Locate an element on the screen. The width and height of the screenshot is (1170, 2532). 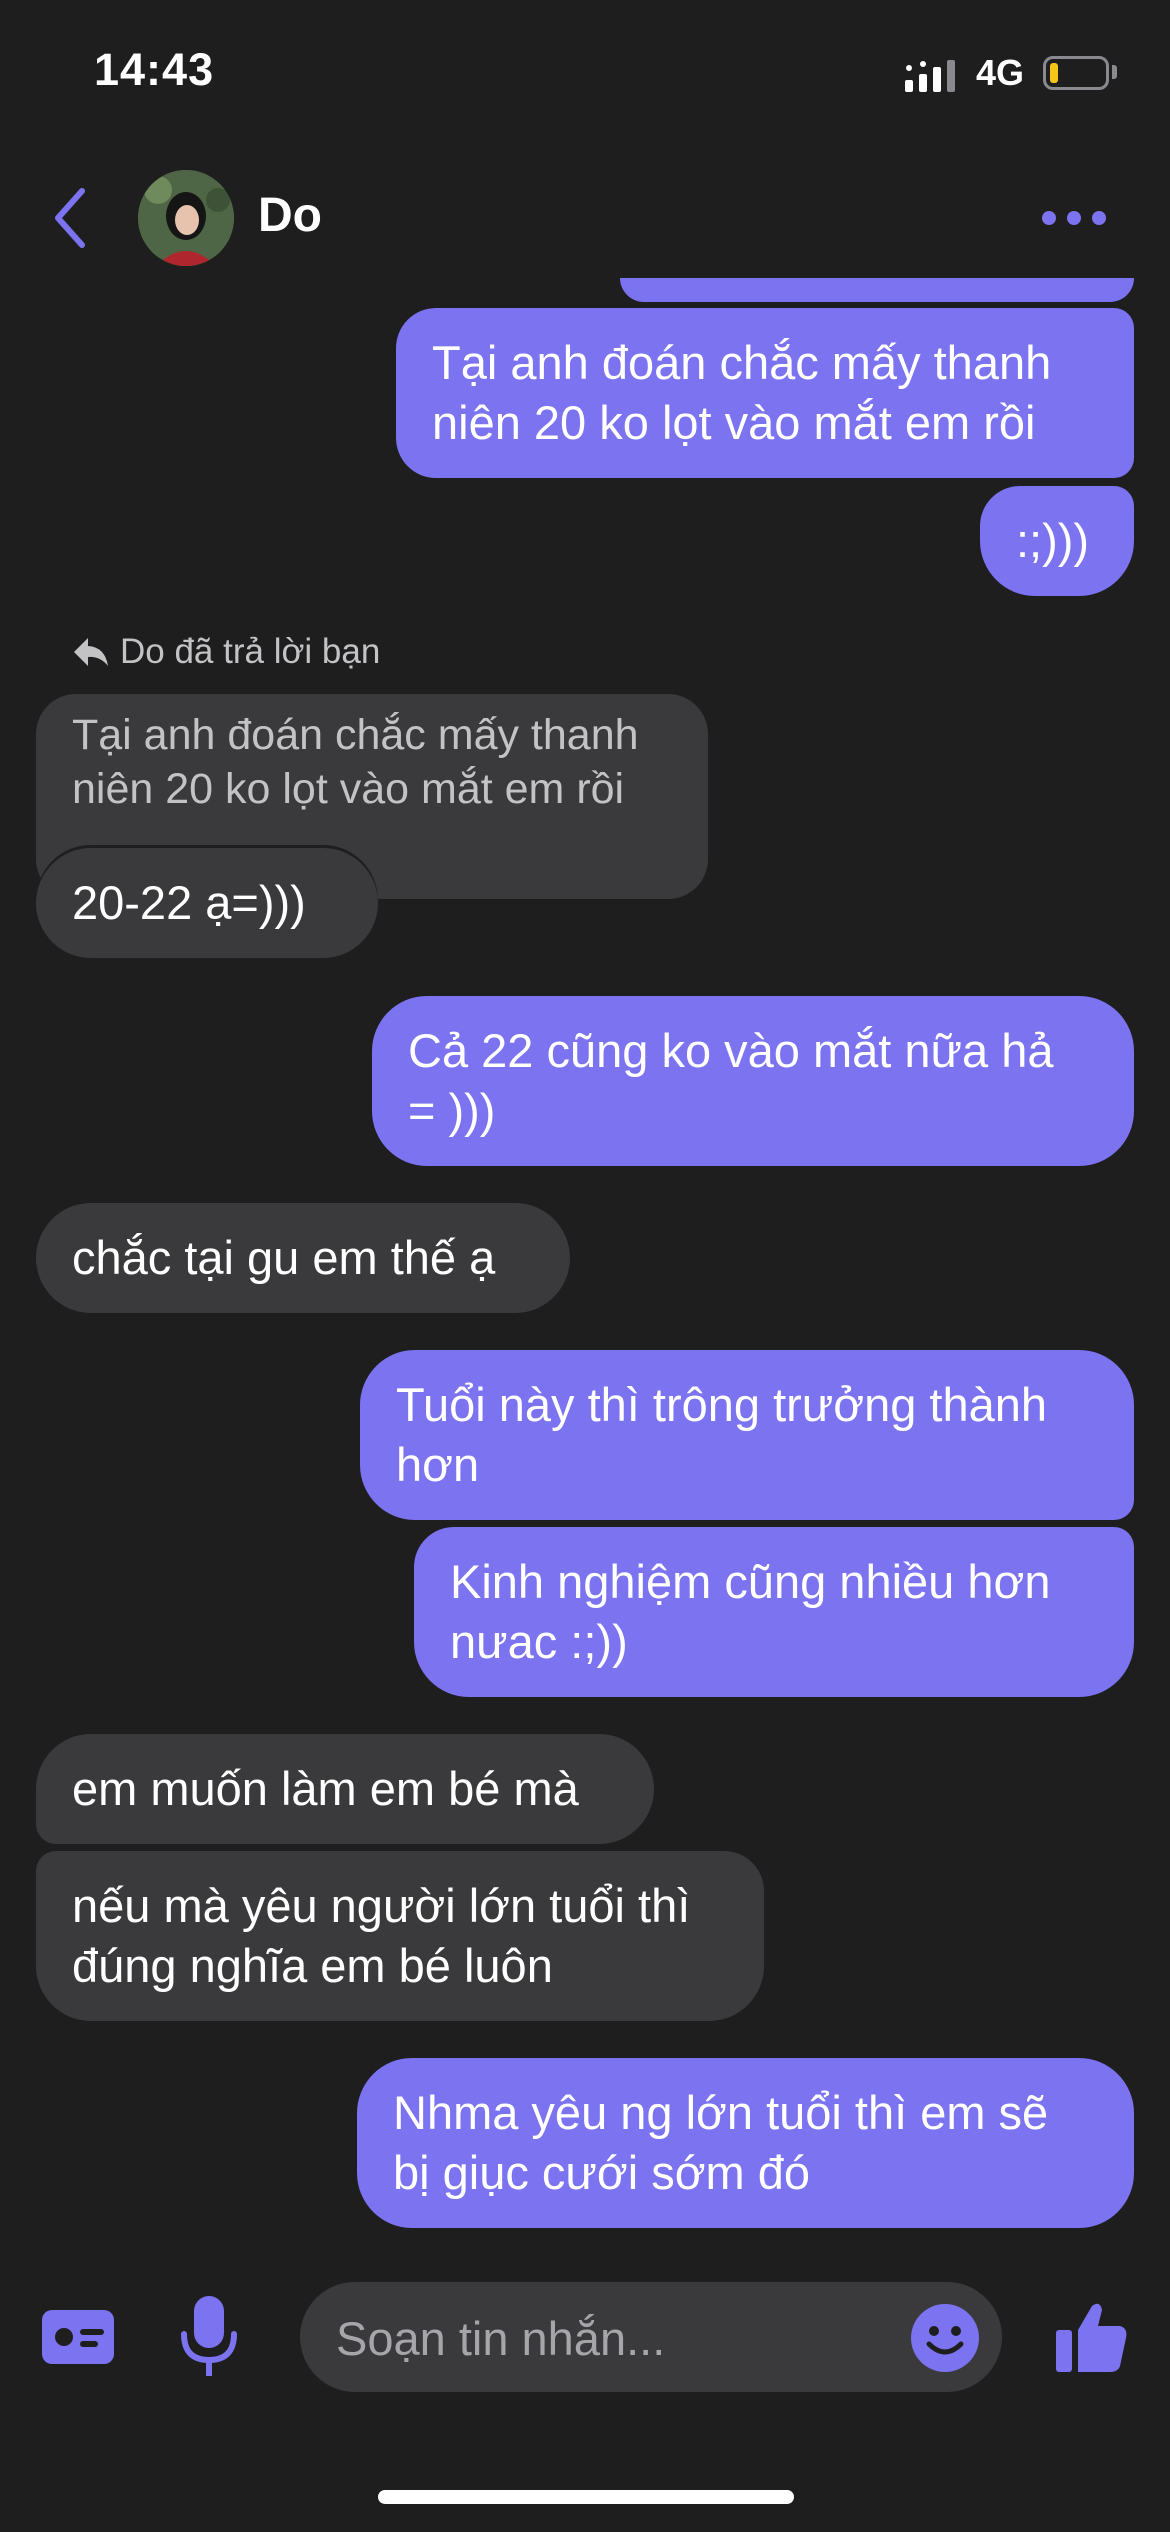
message-text: Tuổi này thì trông trưởng thành is located at coordinates (722, 1404).